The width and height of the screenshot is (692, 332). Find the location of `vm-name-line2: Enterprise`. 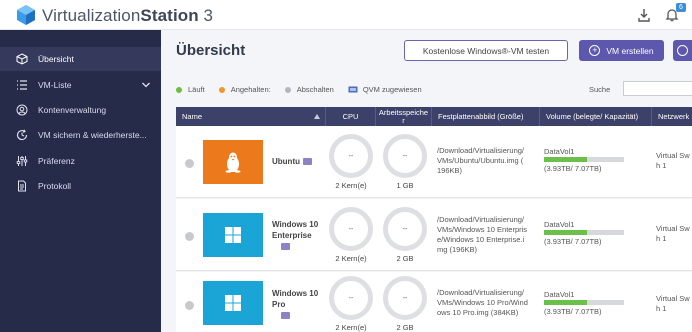

vm-name-line2: Enterprise is located at coordinates (292, 235).